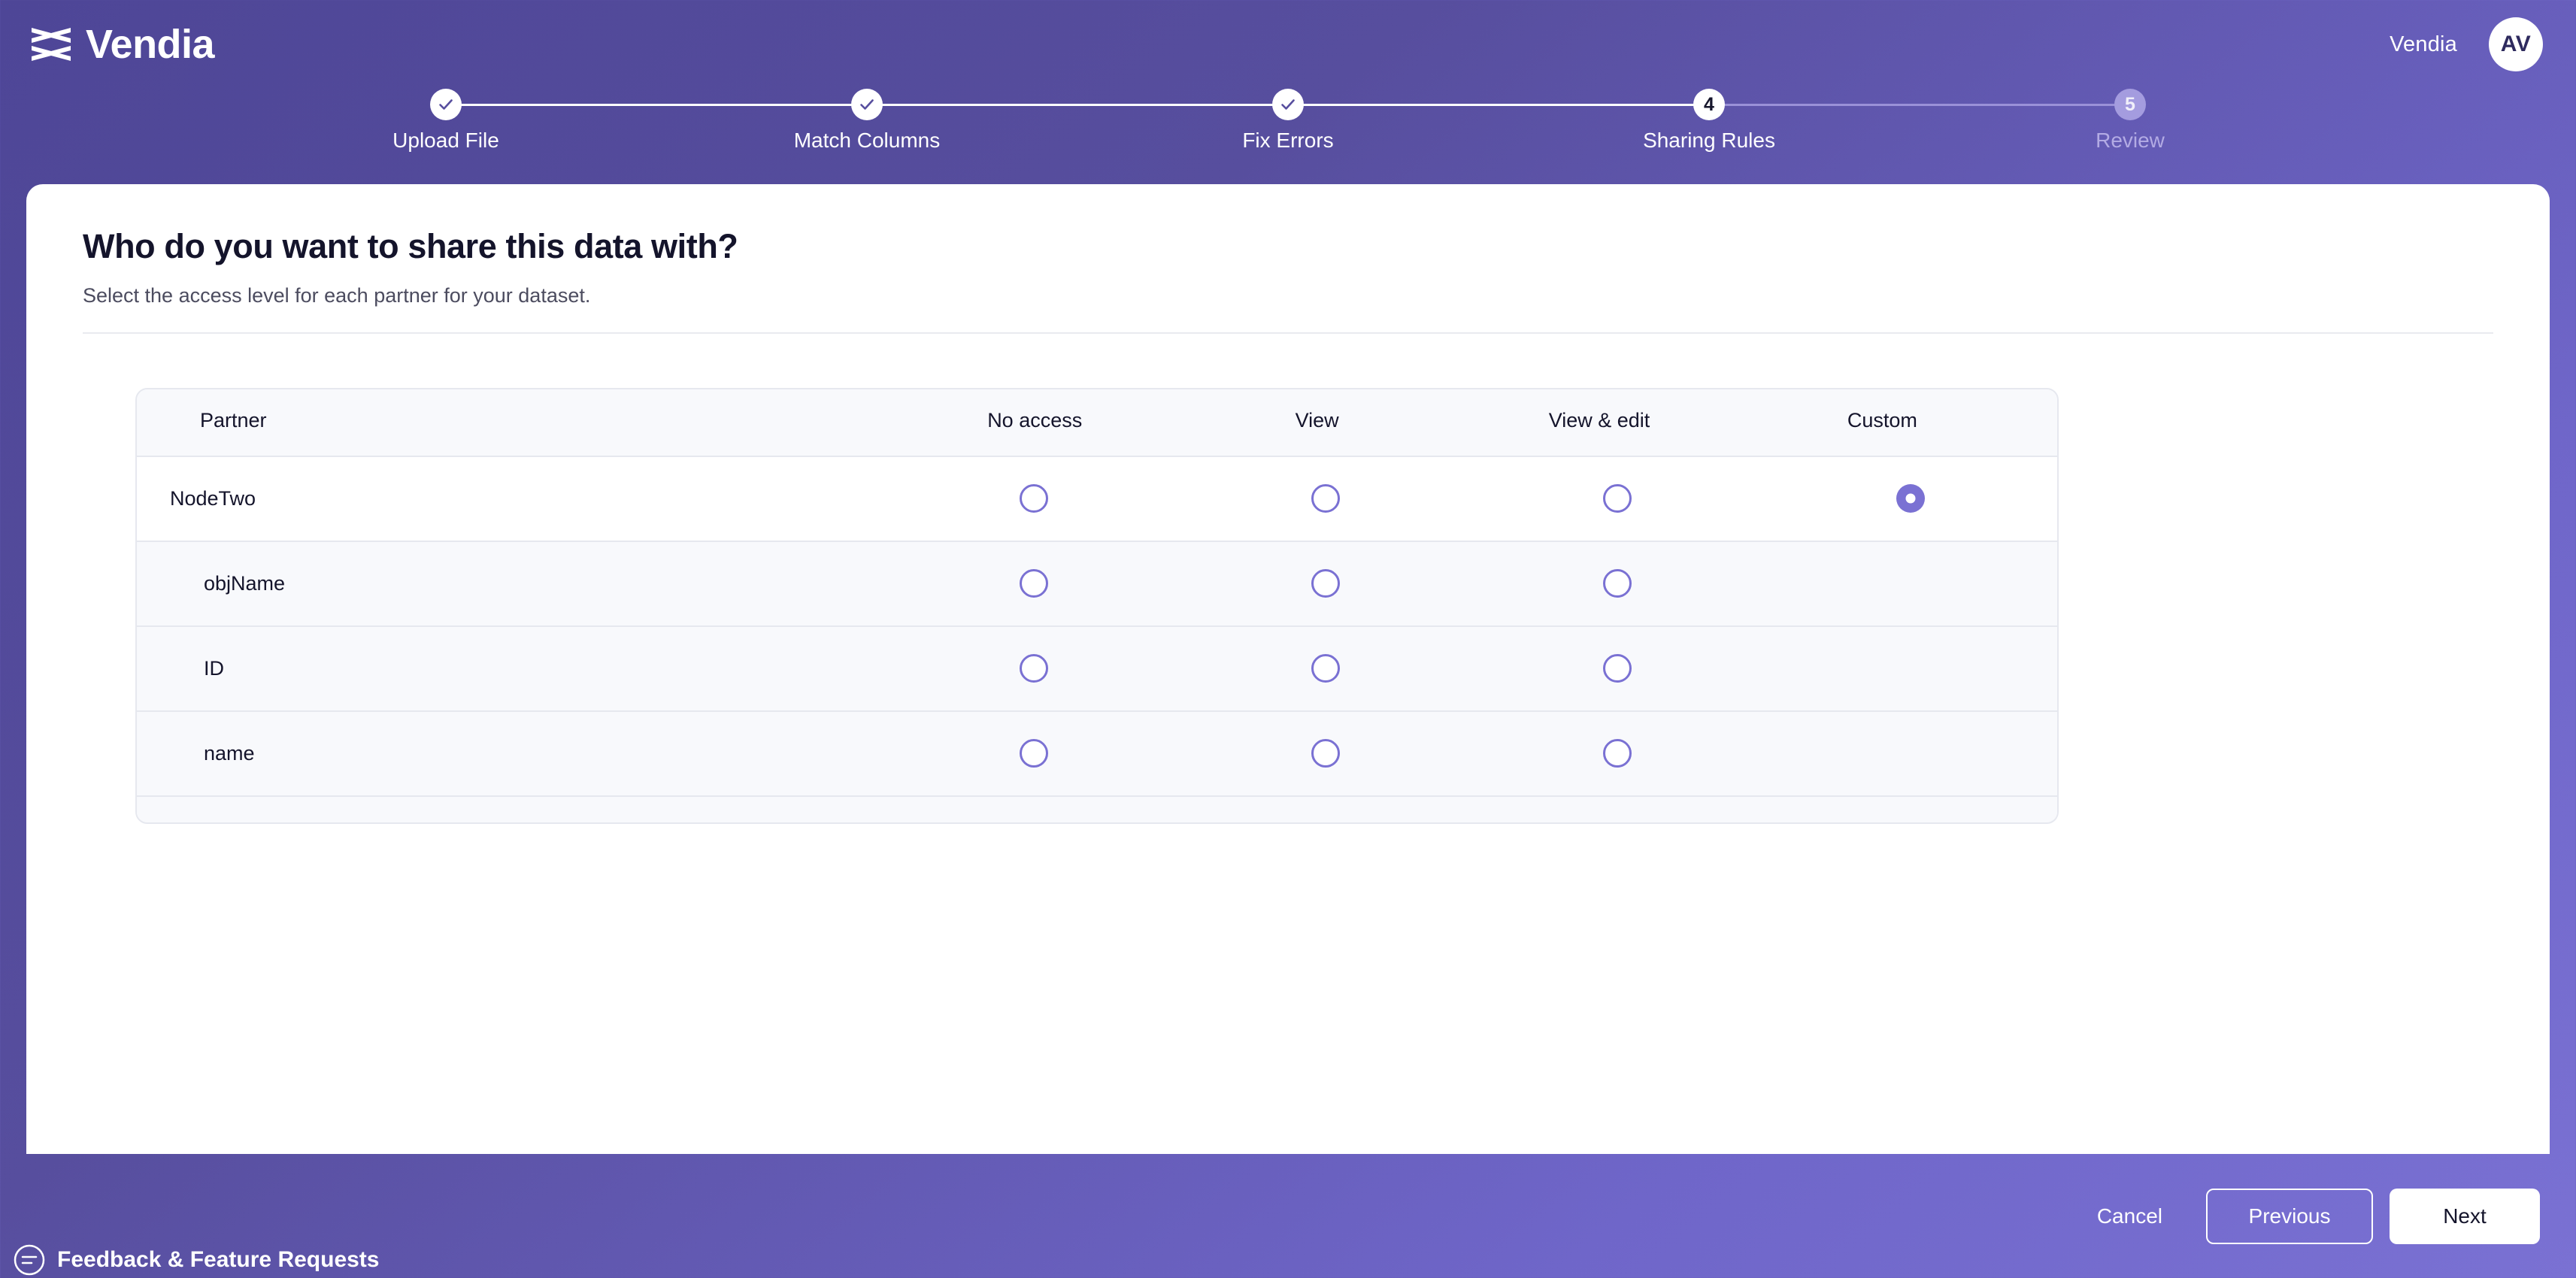 The height and width of the screenshot is (1278, 2576). Describe the element at coordinates (2129, 1216) in the screenshot. I see `cancel-button: Cancel` at that location.